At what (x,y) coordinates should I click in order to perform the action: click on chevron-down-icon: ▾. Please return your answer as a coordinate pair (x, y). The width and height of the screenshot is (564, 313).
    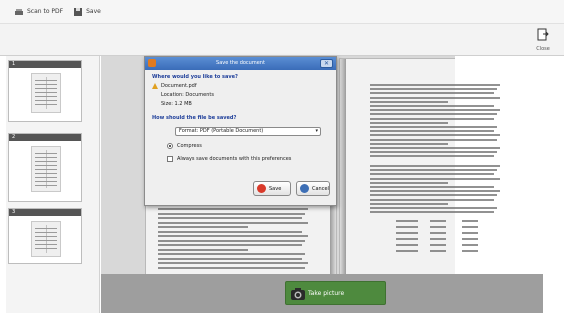
    Looking at the image, I should click on (316, 131).